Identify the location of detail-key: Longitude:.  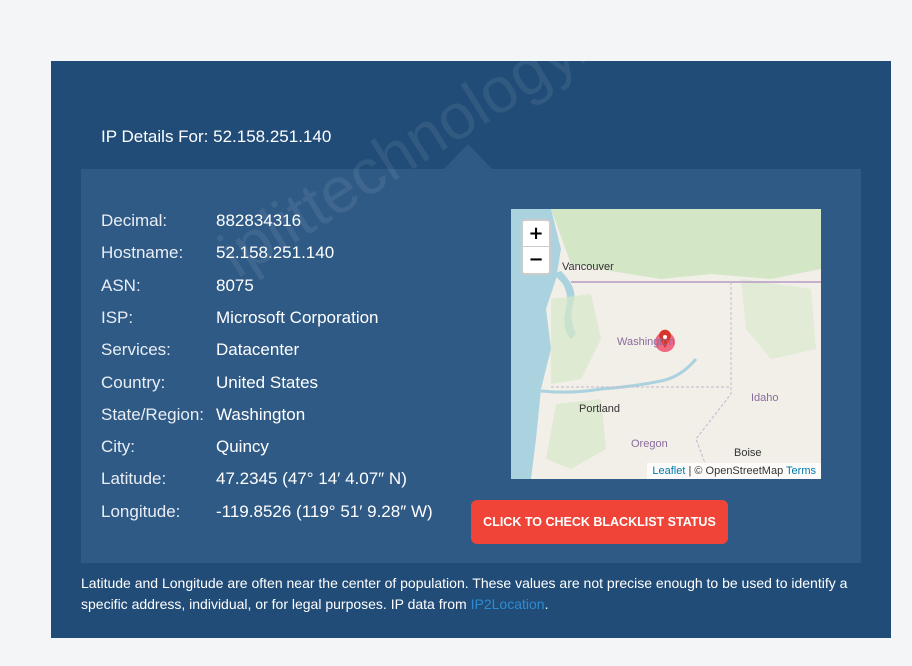
(141, 511).